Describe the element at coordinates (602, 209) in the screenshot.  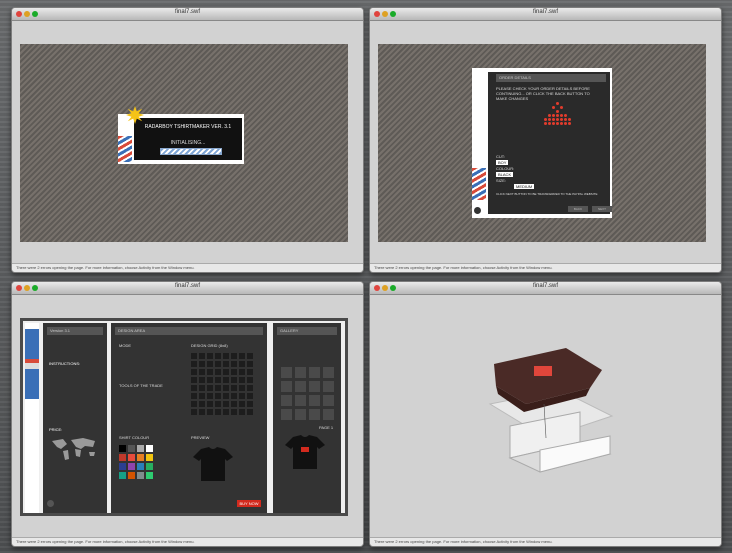
I see `next-button: NEXT` at that location.